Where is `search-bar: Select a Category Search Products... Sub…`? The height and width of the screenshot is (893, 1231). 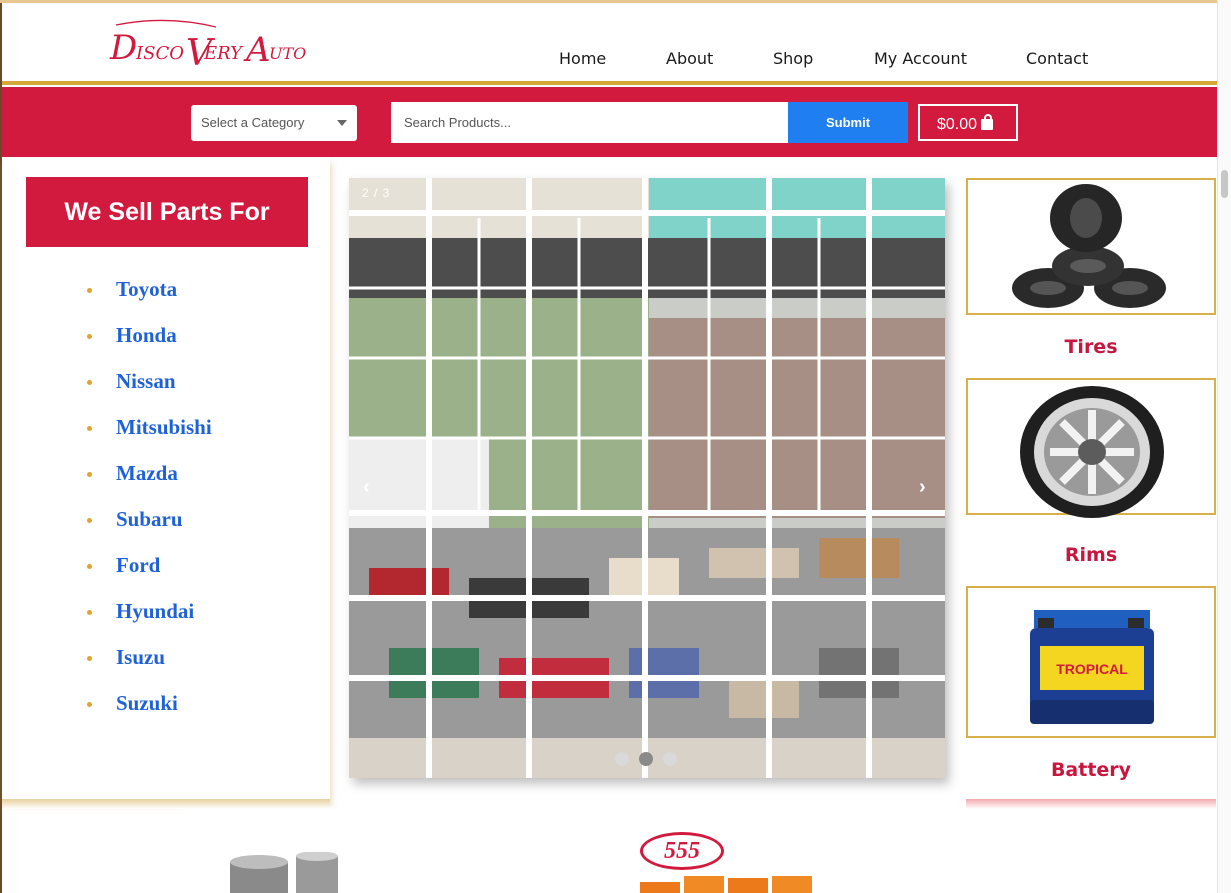
search-bar: Select a Category Search Products... Sub… is located at coordinates (609, 122).